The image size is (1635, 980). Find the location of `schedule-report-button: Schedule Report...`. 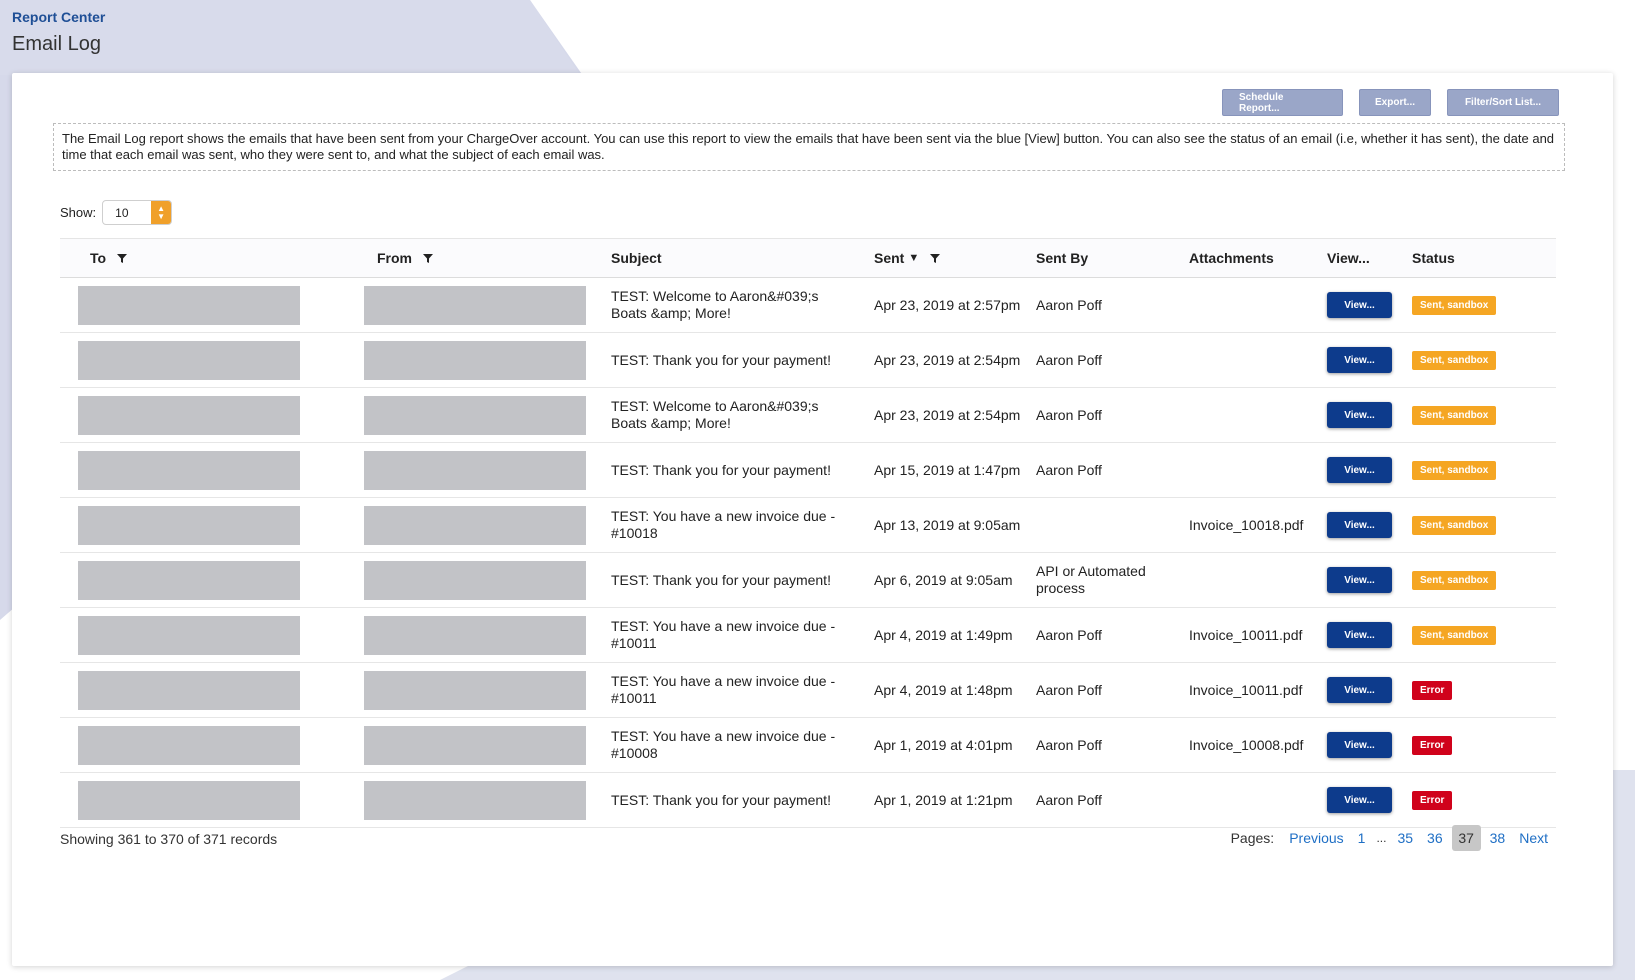

schedule-report-button: Schedule Report... is located at coordinates (1282, 102).